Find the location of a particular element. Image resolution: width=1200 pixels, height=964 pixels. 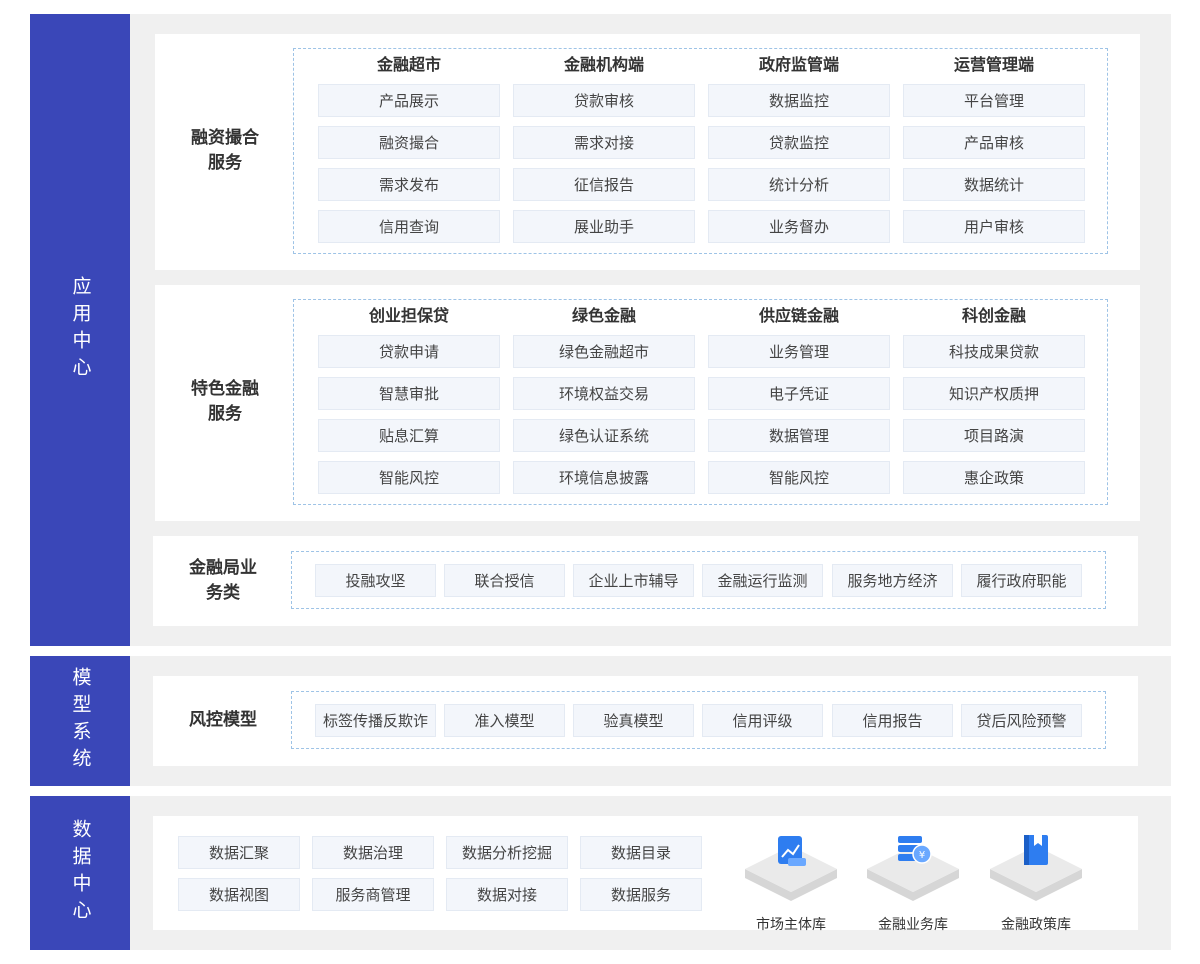

data-item: 数据视图 is located at coordinates (239, 894).